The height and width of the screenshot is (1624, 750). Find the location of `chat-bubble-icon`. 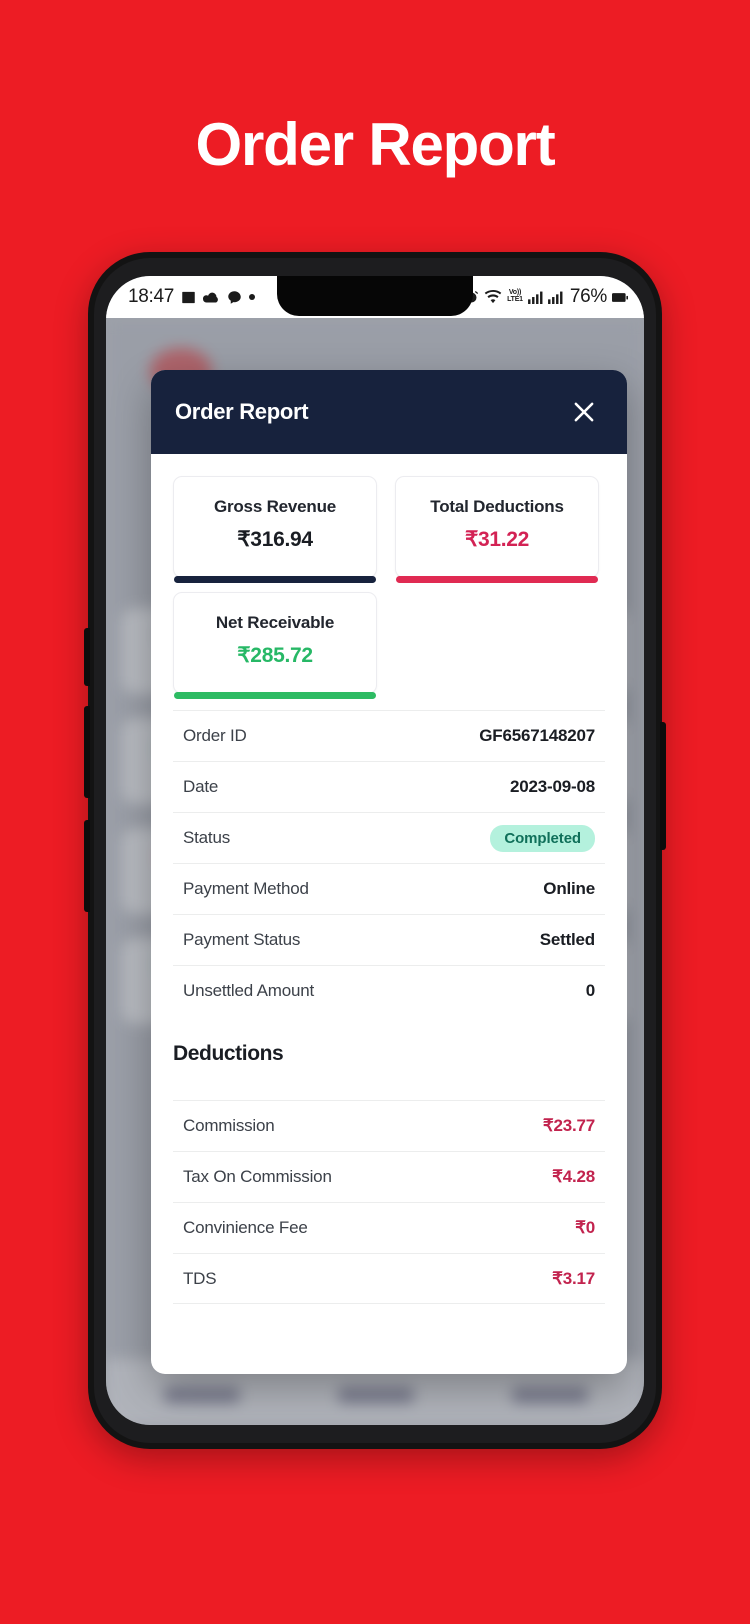

chat-bubble-icon is located at coordinates (234, 297).